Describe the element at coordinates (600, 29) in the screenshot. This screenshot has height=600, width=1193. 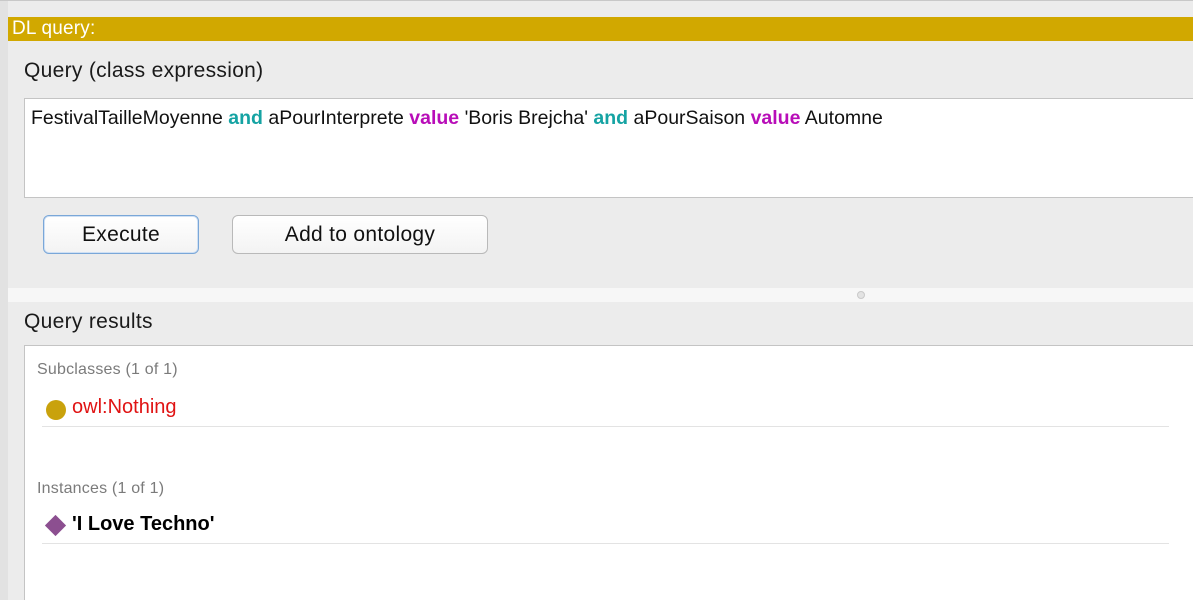
I see `panel-title-bar: DL query:` at that location.